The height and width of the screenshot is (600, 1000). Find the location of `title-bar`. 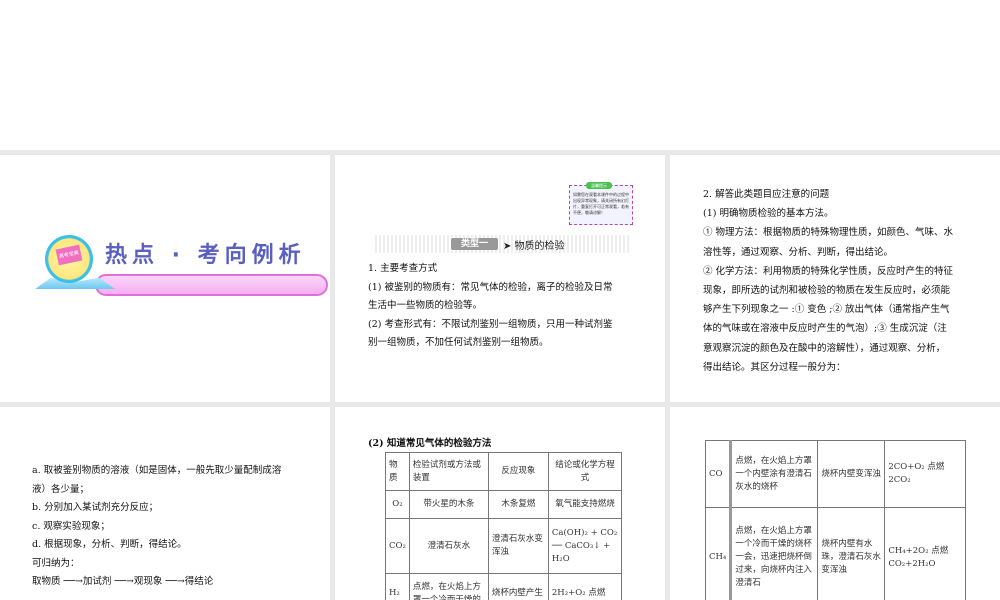

title-bar is located at coordinates (211, 285).